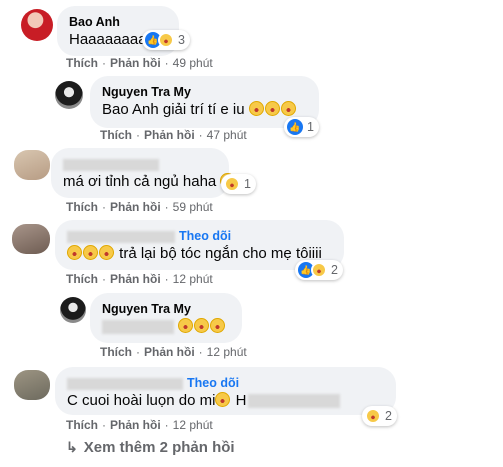 Image resolution: width=503 pixels, height=467 pixels. Describe the element at coordinates (227, 135) in the screenshot. I see `timestamp: 47 phút` at that location.